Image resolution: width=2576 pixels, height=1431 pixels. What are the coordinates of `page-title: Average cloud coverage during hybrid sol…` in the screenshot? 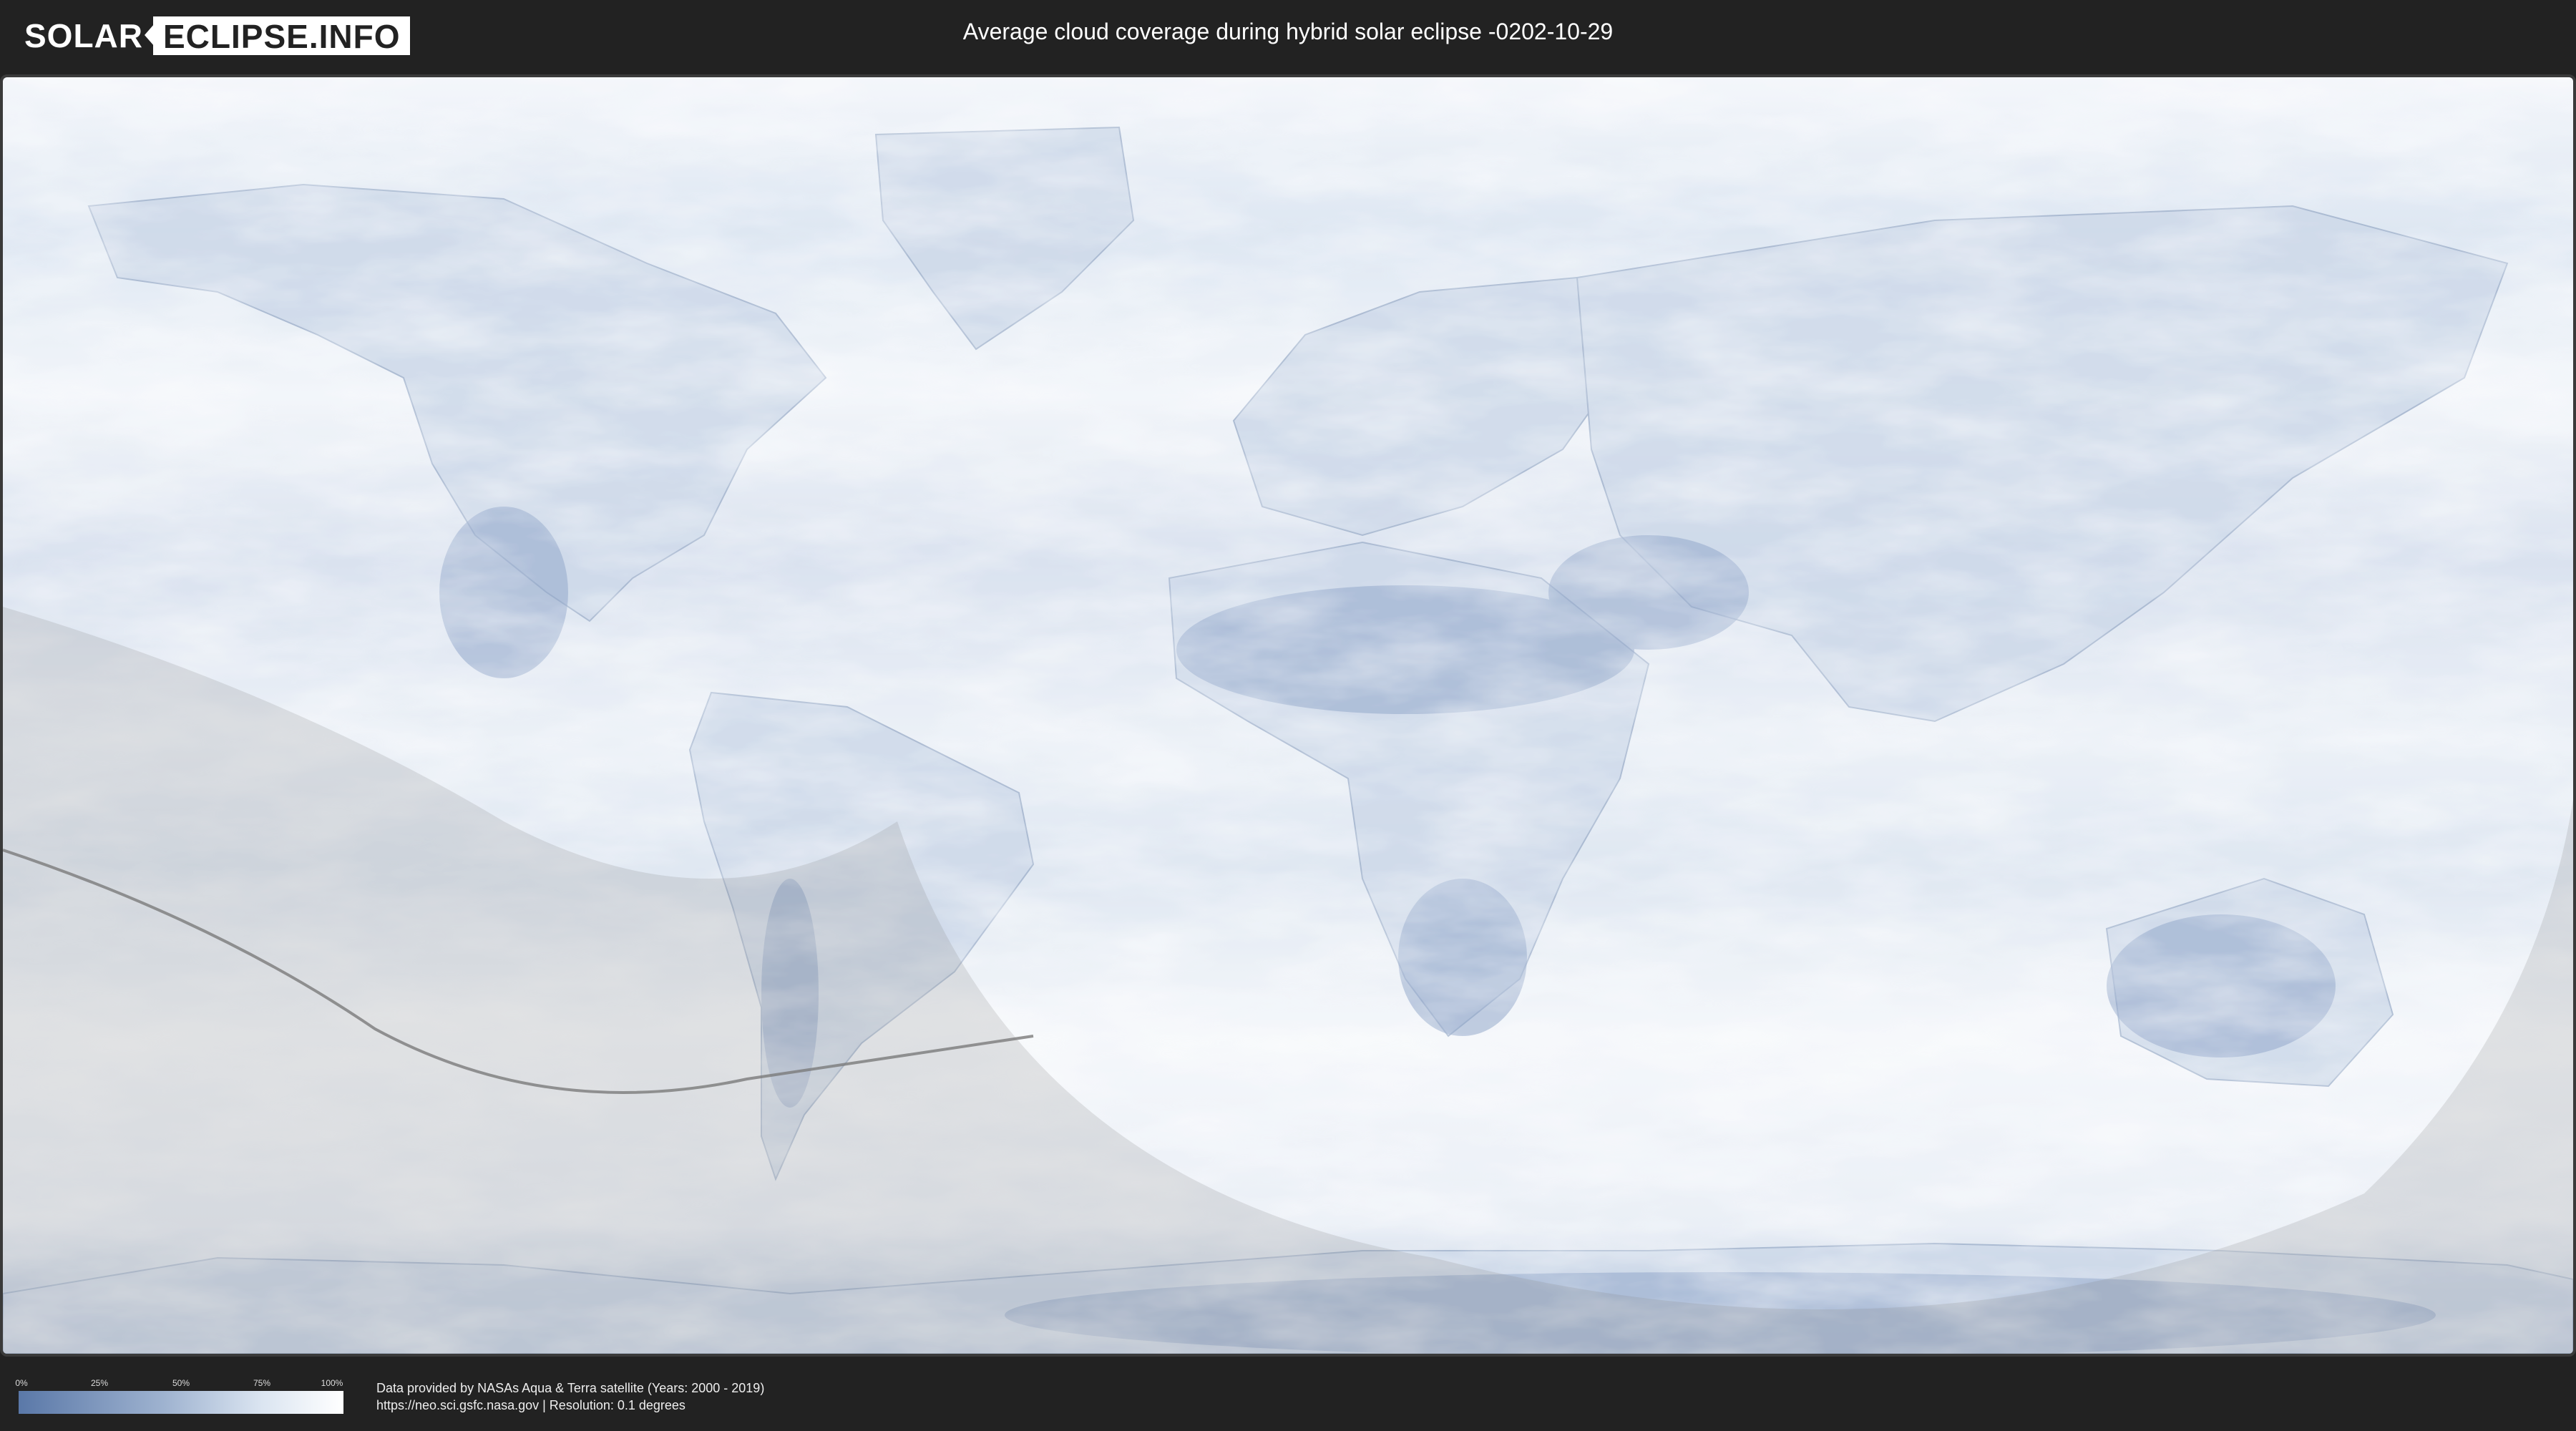 It's located at (1288, 31).